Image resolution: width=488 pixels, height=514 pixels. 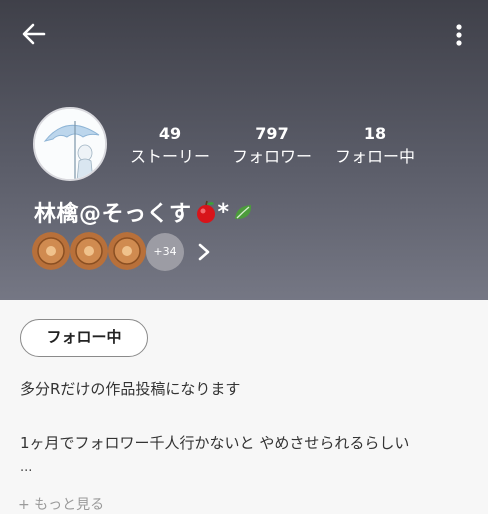 I want to click on avatar-illustration, so click(x=70, y=144).